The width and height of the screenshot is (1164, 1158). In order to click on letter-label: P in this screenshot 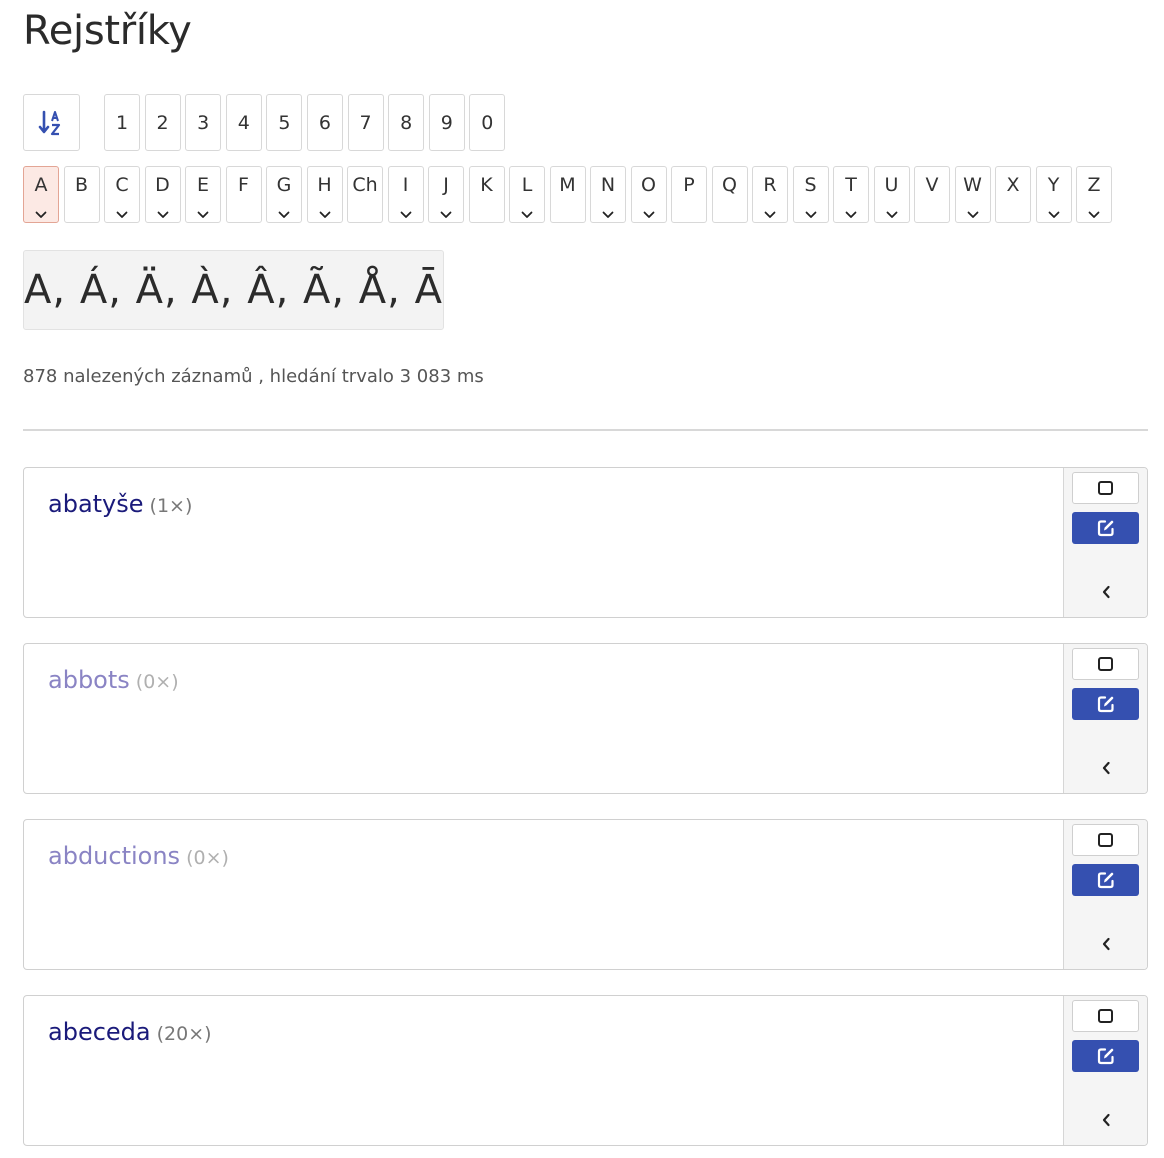, I will do `click(689, 185)`.